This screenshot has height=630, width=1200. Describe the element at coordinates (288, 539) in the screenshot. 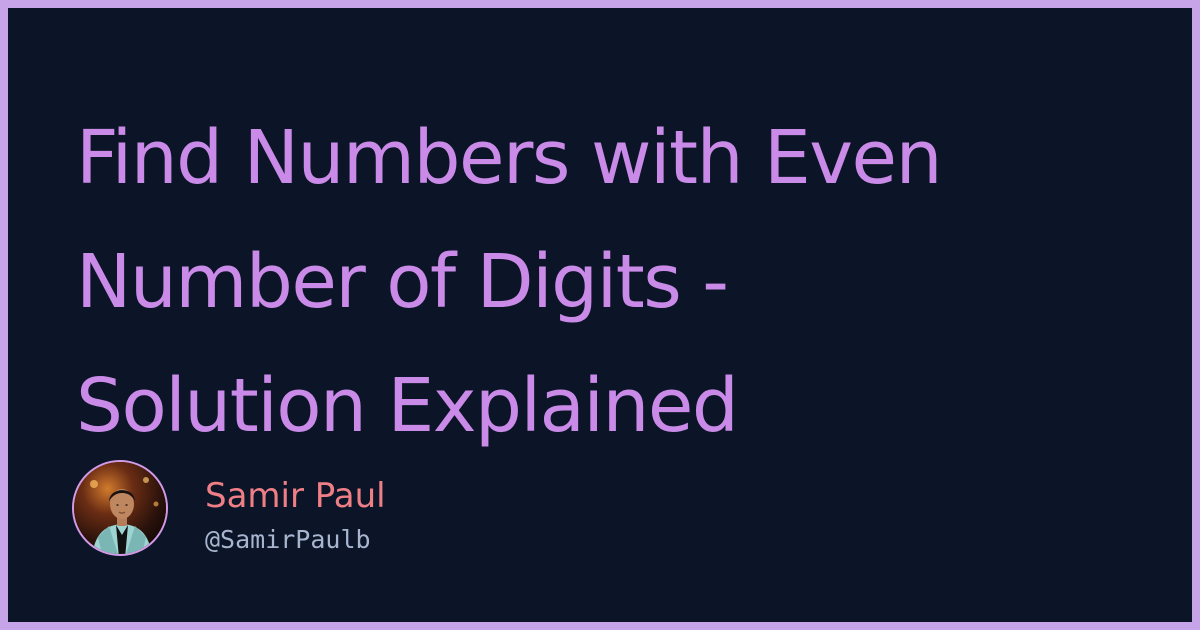

I see `author-handle: @SamirPaulb` at that location.